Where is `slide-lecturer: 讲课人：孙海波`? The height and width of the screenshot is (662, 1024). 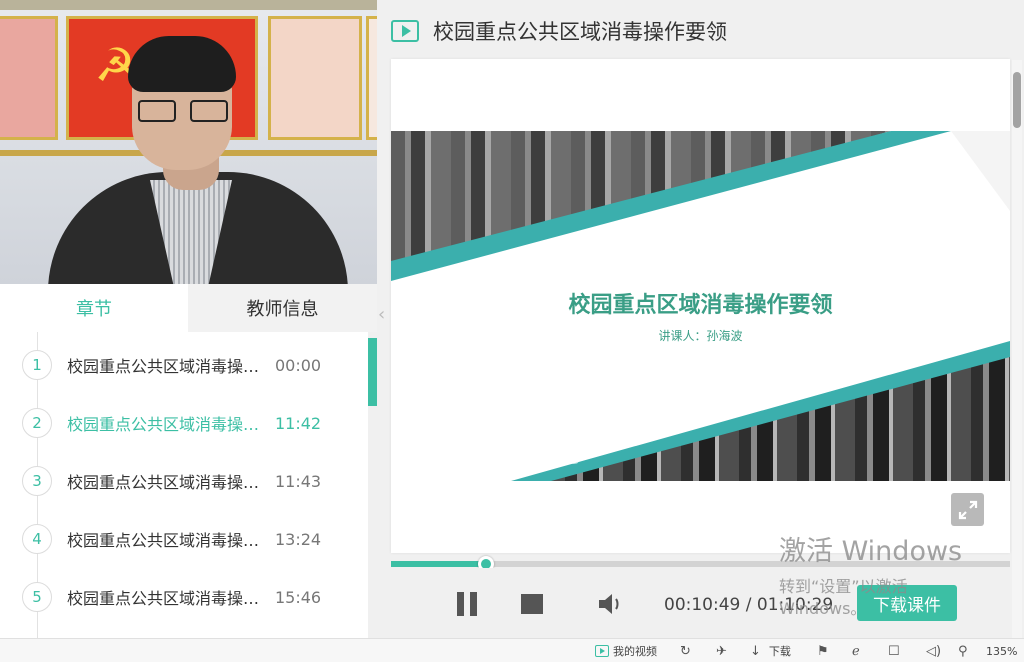
slide-lecturer: 讲课人：孙海波 is located at coordinates (700, 336).